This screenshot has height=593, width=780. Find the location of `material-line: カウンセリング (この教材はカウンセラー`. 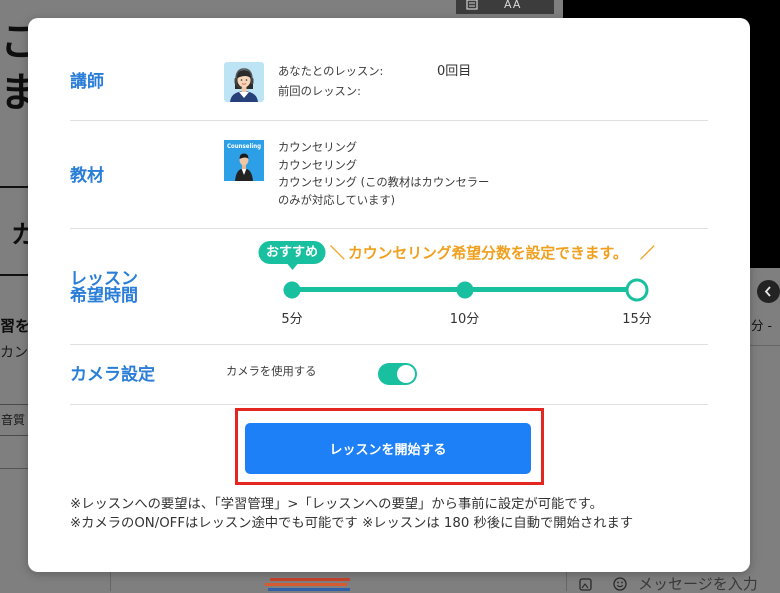

material-line: カウンセリング (この教材はカウンセラー is located at coordinates (384, 183).